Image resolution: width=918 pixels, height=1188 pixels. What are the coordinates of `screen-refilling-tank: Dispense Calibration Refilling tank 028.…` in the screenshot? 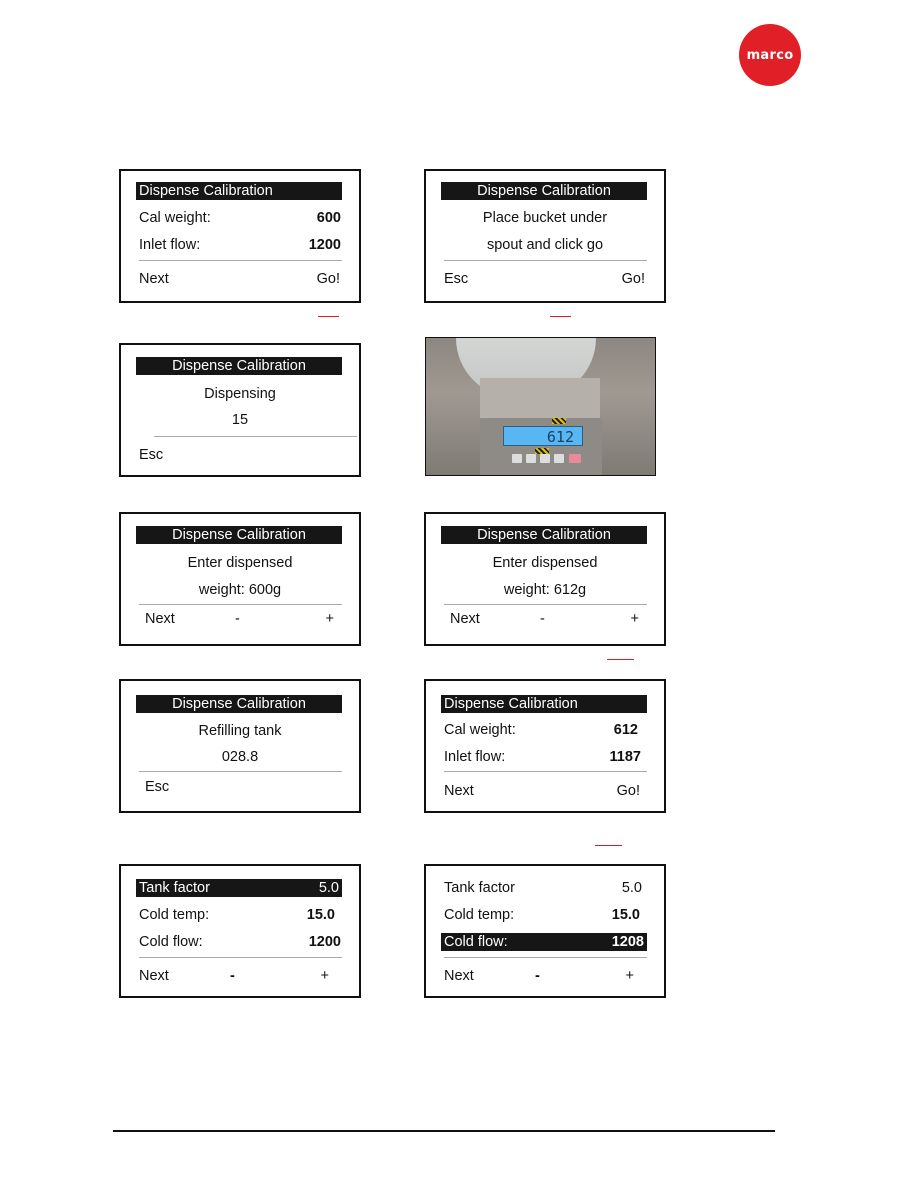 It's located at (240, 746).